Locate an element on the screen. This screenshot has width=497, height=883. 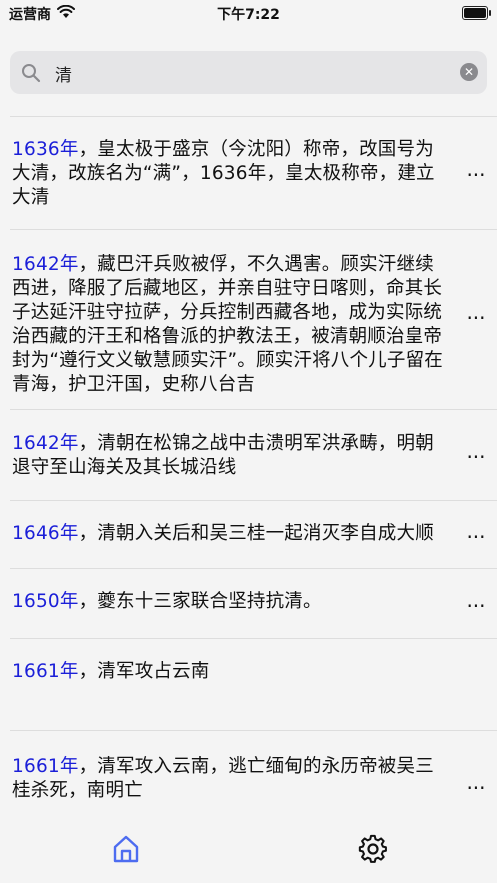
event-year: 1636年 is located at coordinates (45, 149).